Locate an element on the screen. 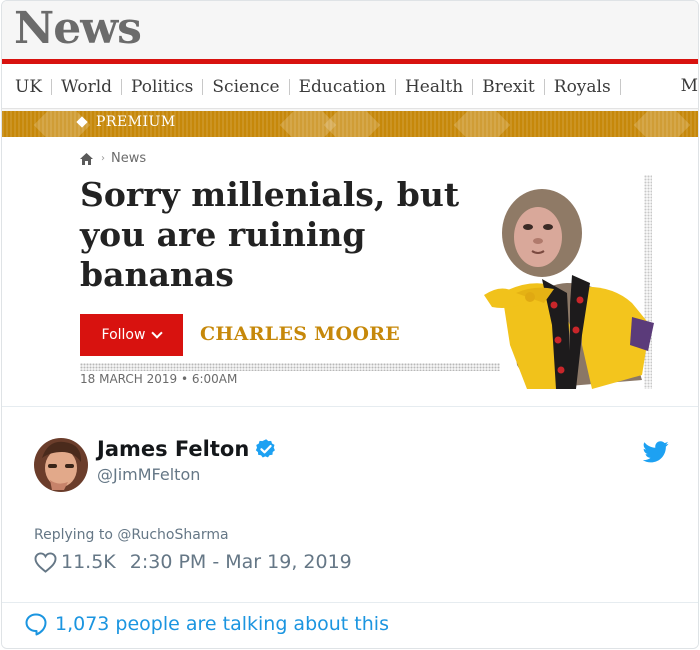 Image resolution: width=700 pixels, height=650 pixels. nav-item-politics: Politics is located at coordinates (171, 87).